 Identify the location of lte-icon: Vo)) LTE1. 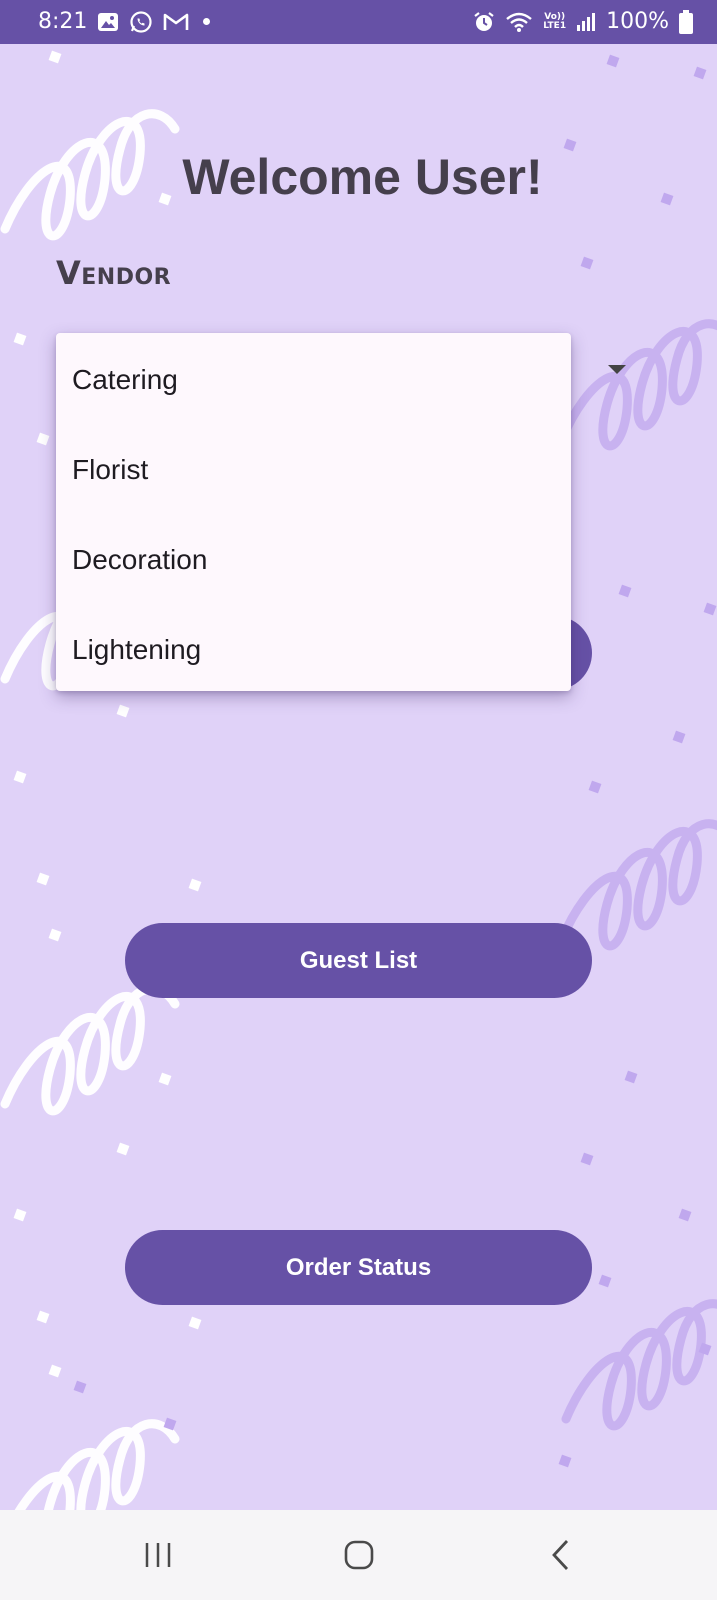
(555, 21).